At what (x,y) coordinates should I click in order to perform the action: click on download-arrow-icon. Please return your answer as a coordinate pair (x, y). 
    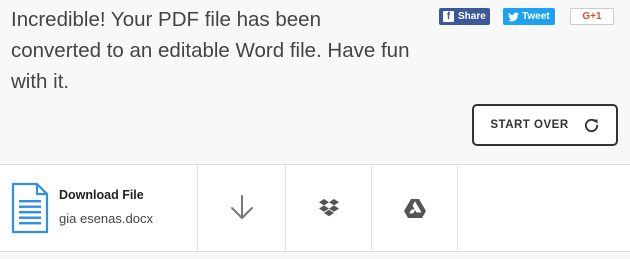
    Looking at the image, I should click on (241, 207).